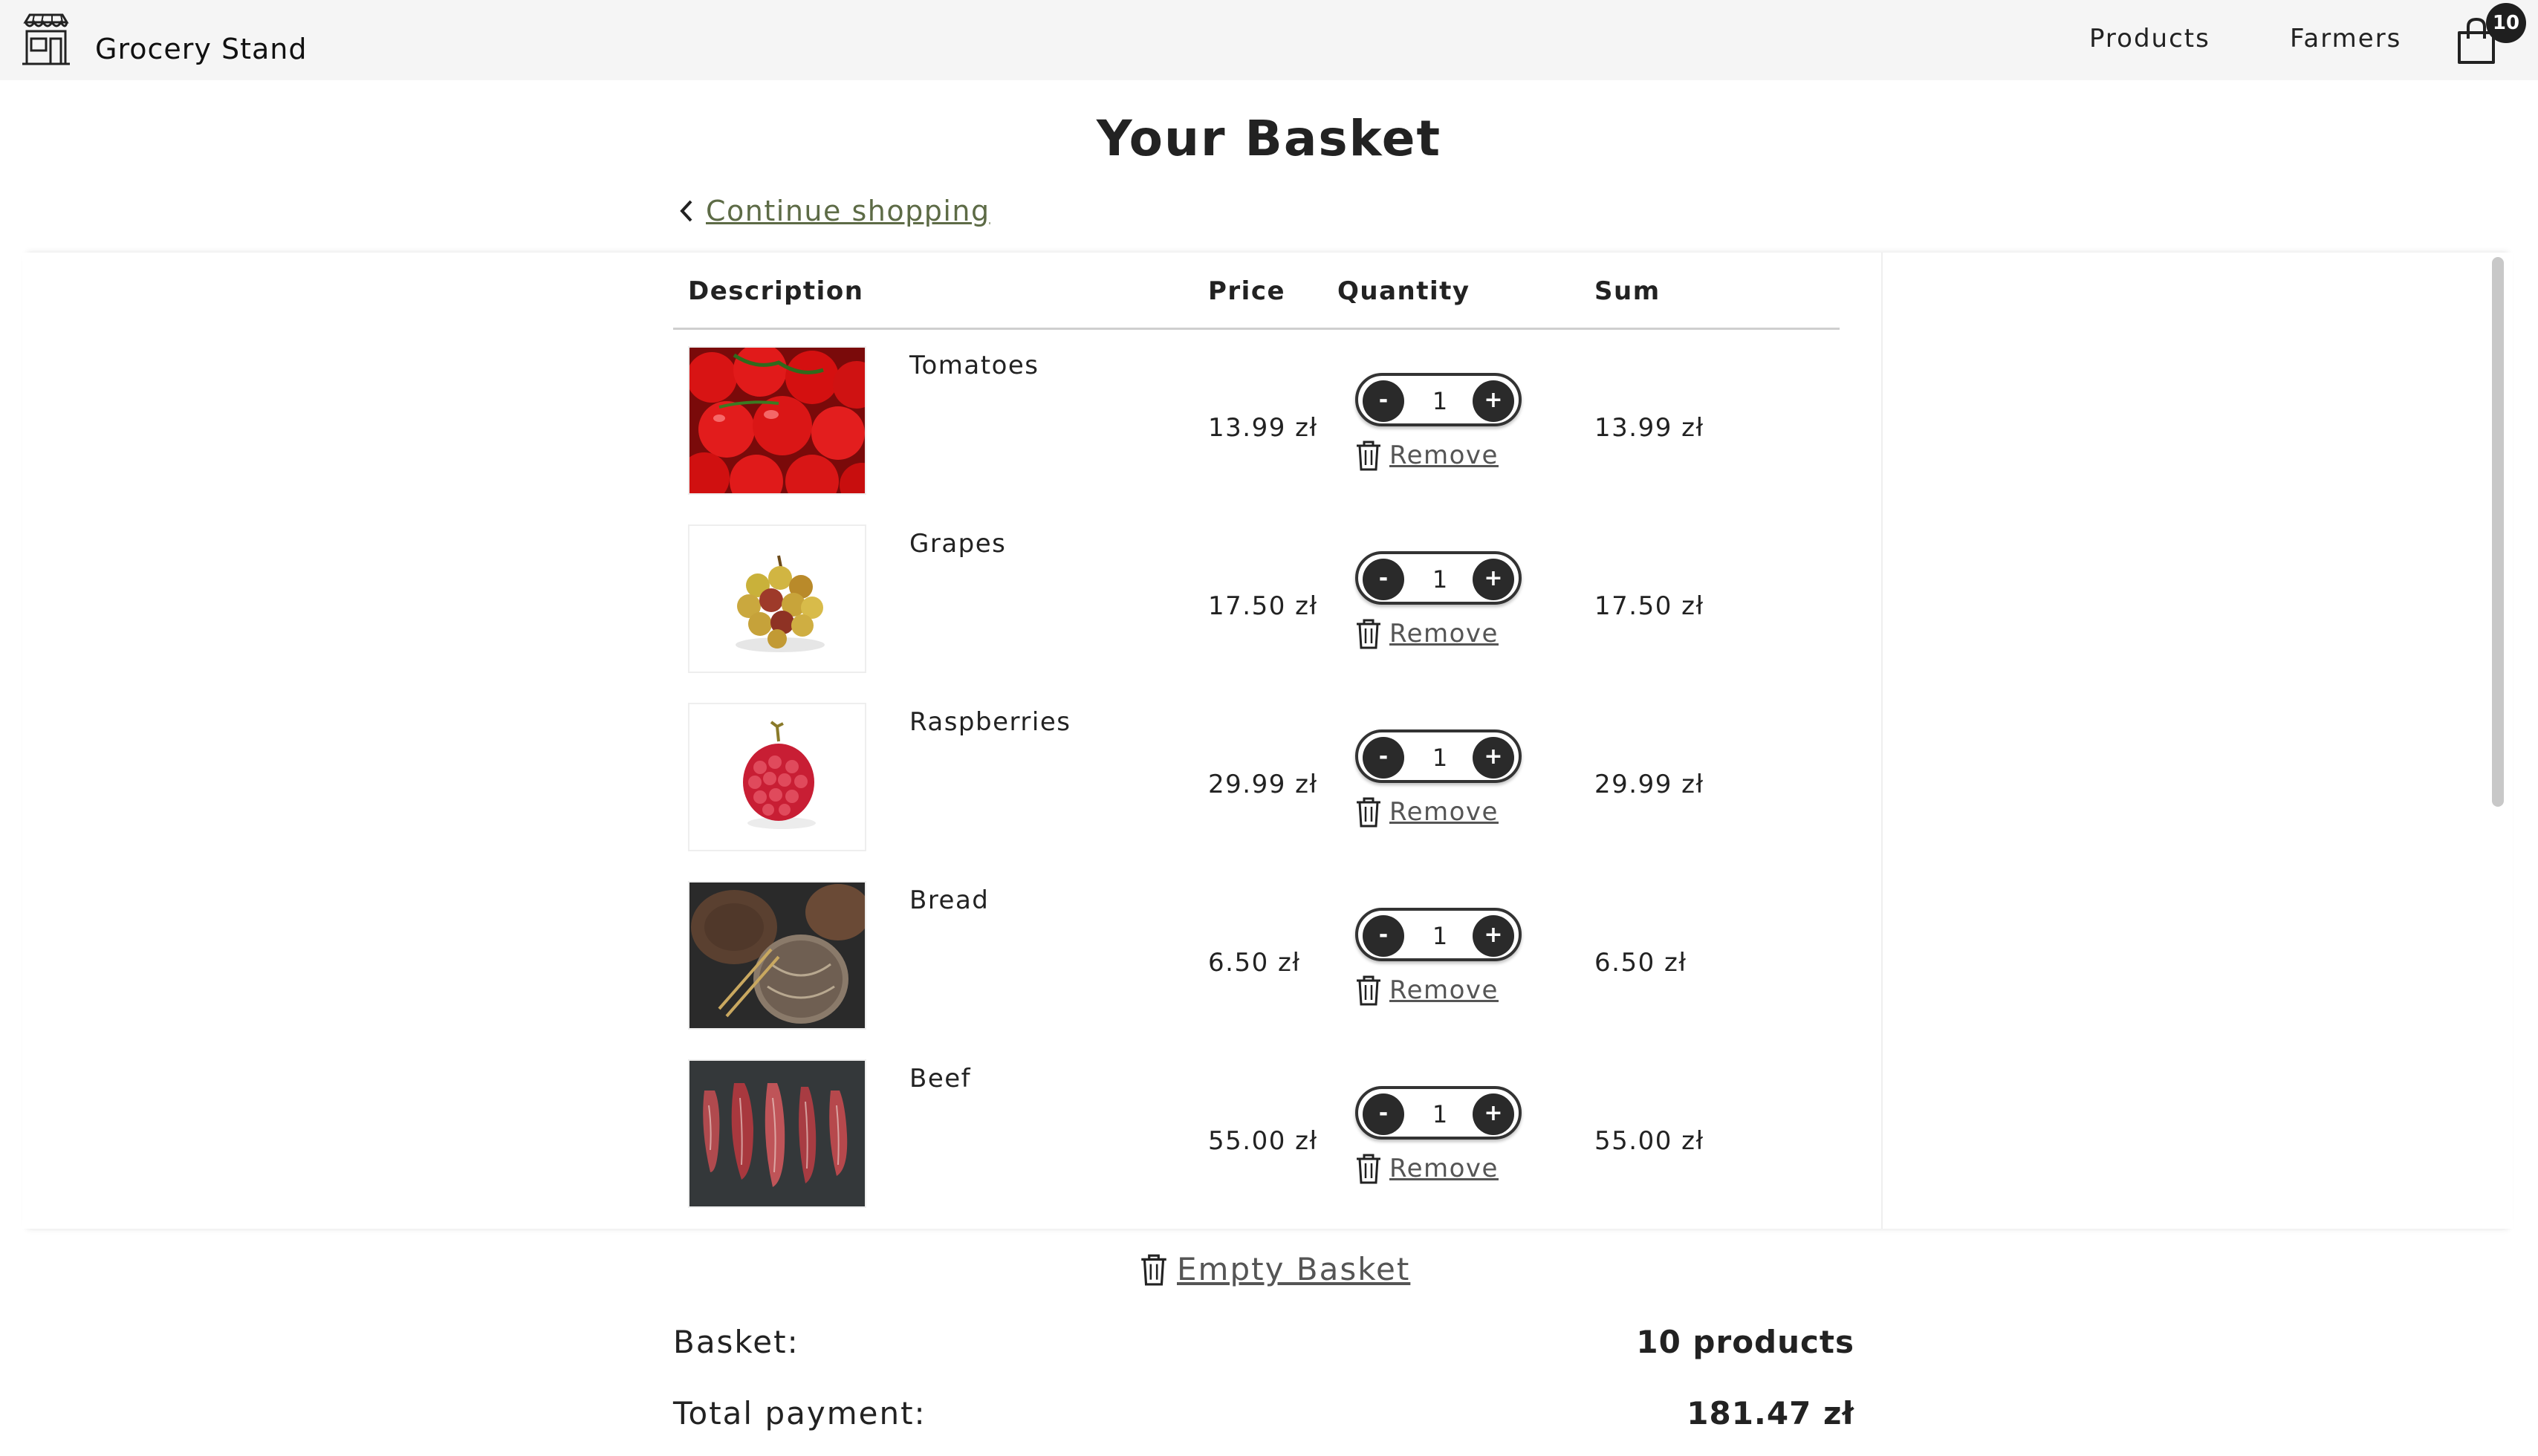 Image resolution: width=2538 pixels, height=1456 pixels. What do you see at coordinates (1254, 963) in the screenshot?
I see `product-price: 6.50 zł` at bounding box center [1254, 963].